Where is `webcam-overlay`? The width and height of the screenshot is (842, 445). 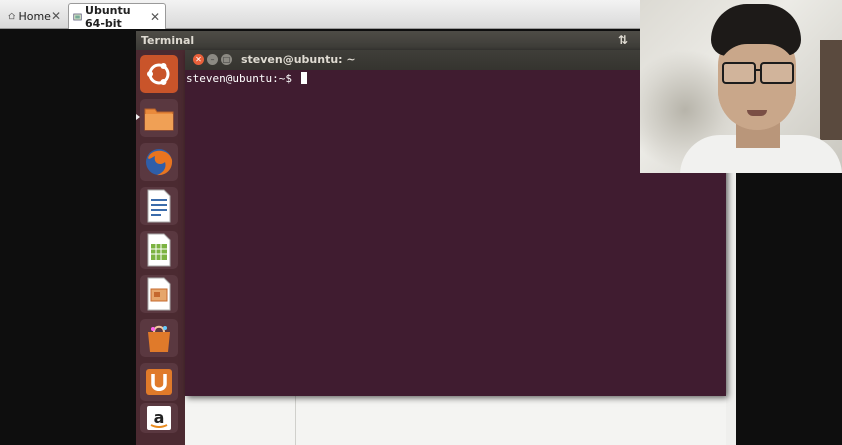
webcam-overlay is located at coordinates (741, 86).